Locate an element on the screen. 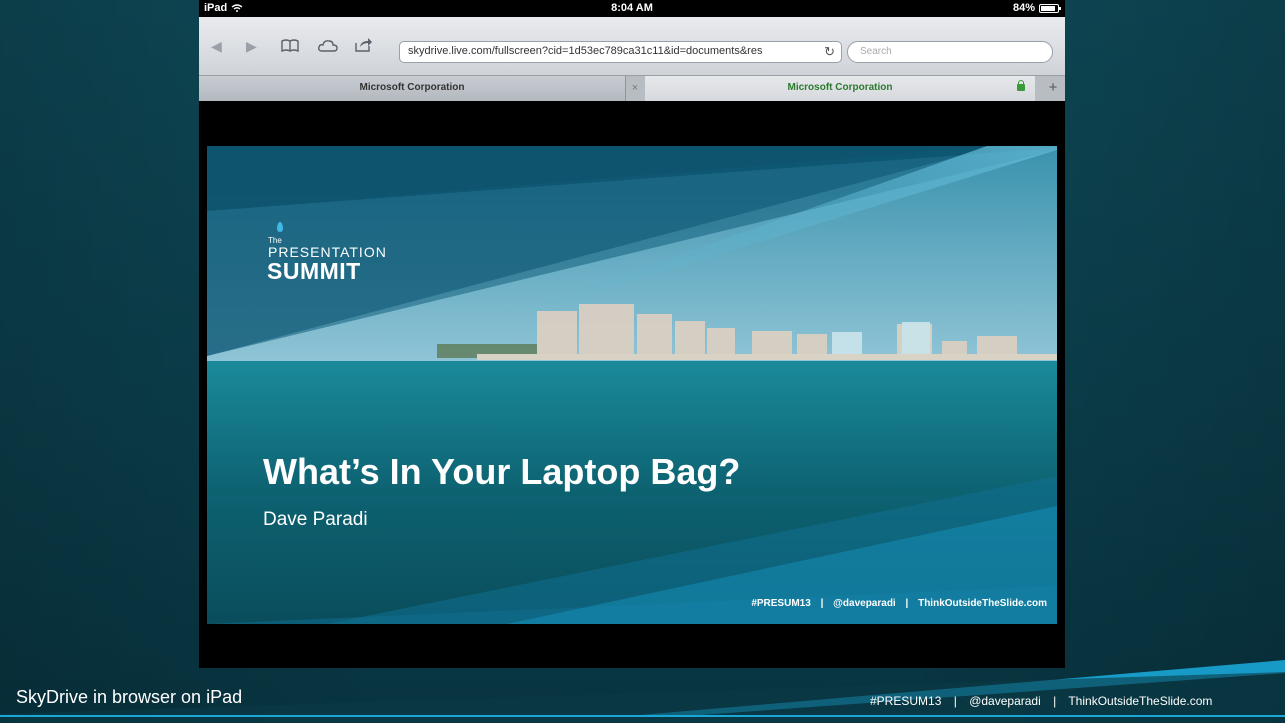  tab-microsoft-1: Microsoft Corporation is located at coordinates (412, 88).